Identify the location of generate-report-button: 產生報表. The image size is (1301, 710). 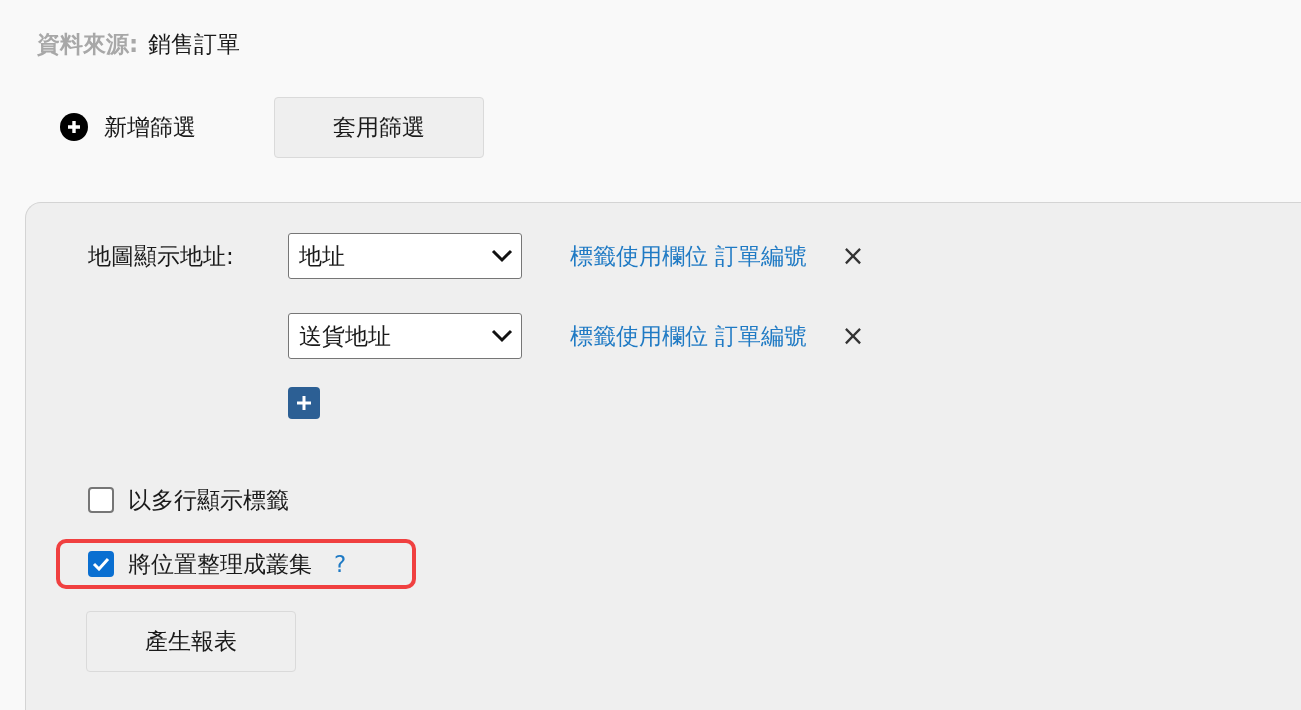
(191, 641).